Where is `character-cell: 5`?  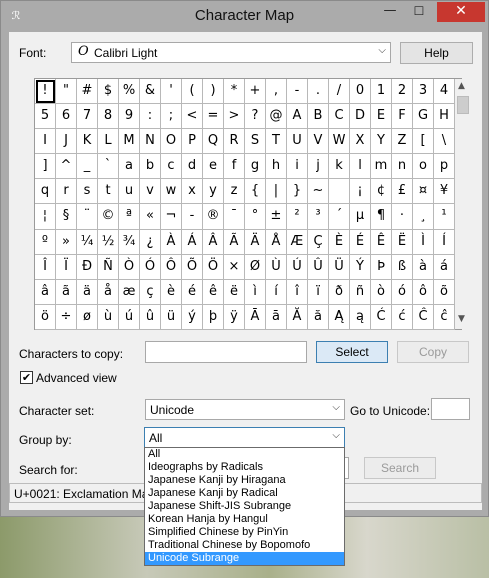 character-cell: 5 is located at coordinates (45, 117).